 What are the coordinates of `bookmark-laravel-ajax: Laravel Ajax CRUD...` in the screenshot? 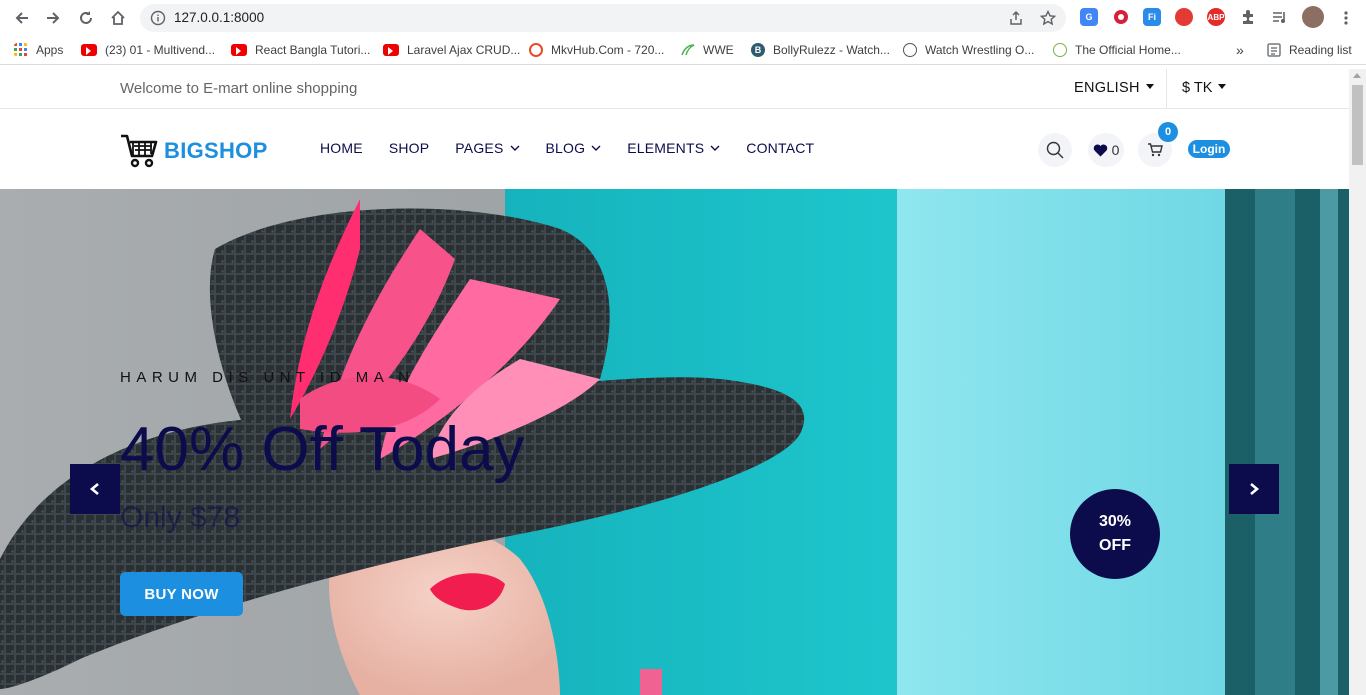 It's located at (451, 50).